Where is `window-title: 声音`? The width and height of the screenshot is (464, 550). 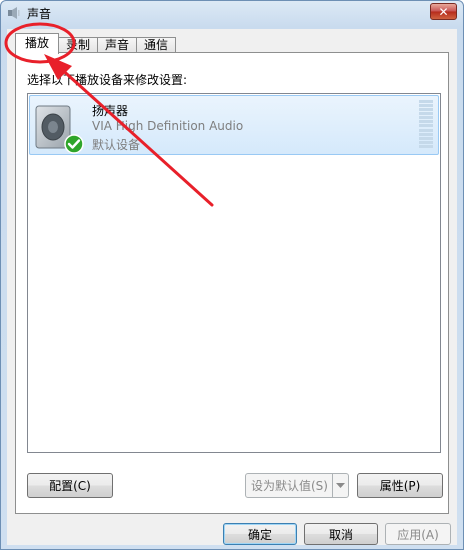
window-title: 声音 is located at coordinates (39, 14).